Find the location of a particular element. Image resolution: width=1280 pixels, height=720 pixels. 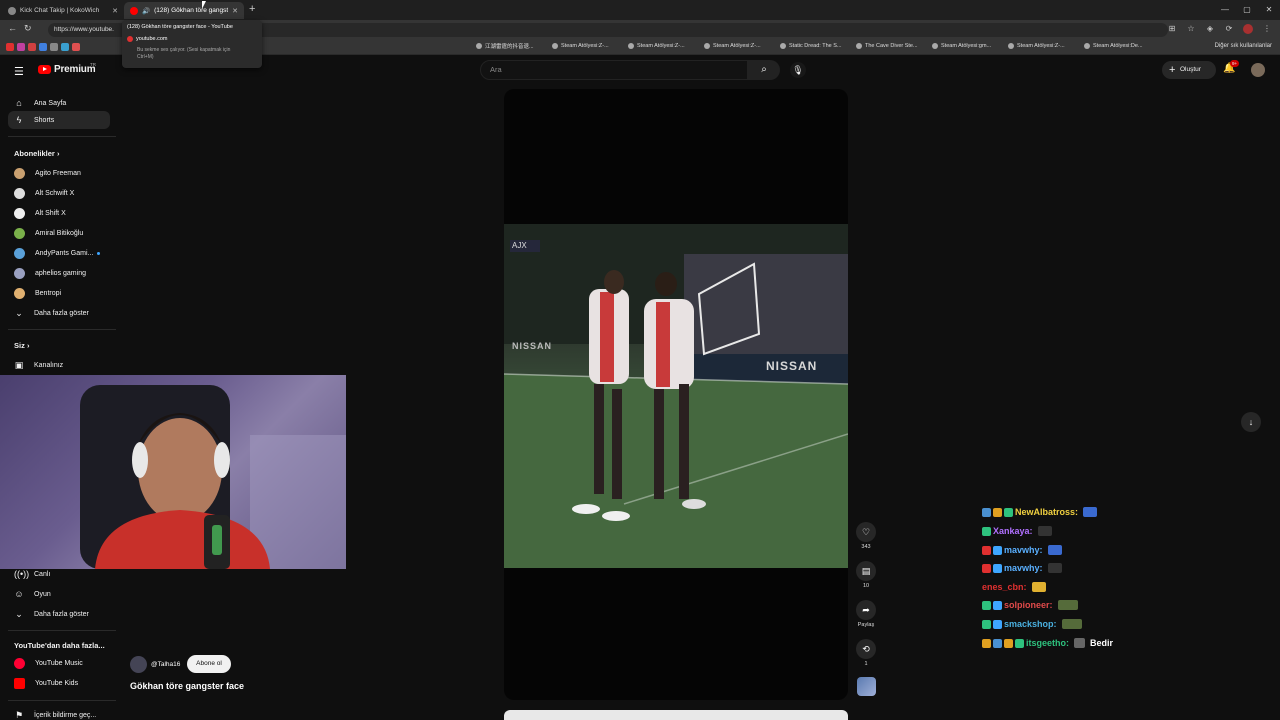

voice-search-button: 🎙 is located at coordinates (798, 70).